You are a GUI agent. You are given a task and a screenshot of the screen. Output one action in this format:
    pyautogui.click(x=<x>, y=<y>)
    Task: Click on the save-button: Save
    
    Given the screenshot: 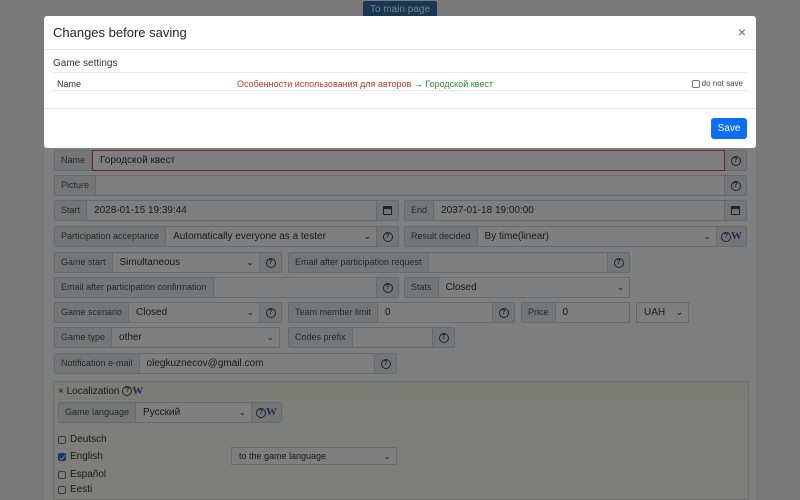 What is the action you would take?
    pyautogui.click(x=729, y=128)
    